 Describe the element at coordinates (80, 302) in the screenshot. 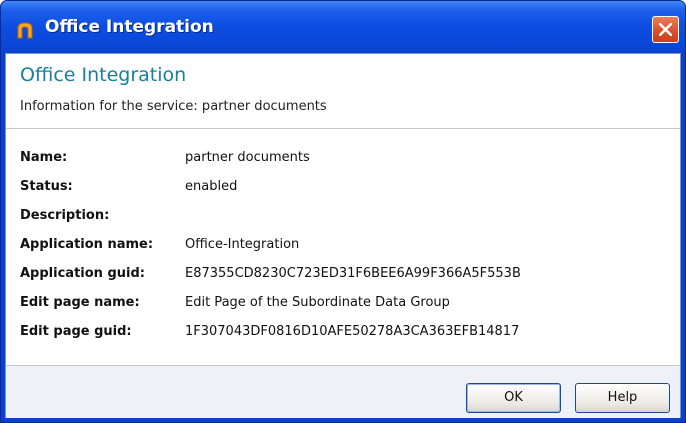

I see `info-label: Edit page name:` at that location.